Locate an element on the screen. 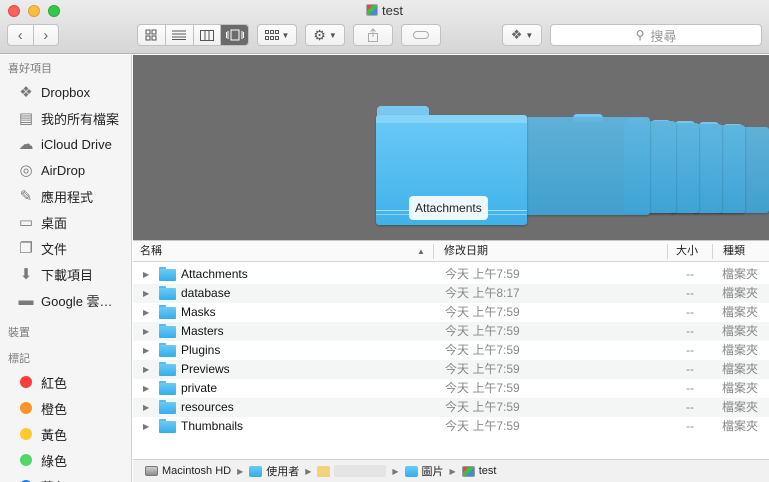 This screenshot has width=769, height=482. view-mode-group is located at coordinates (193, 35).